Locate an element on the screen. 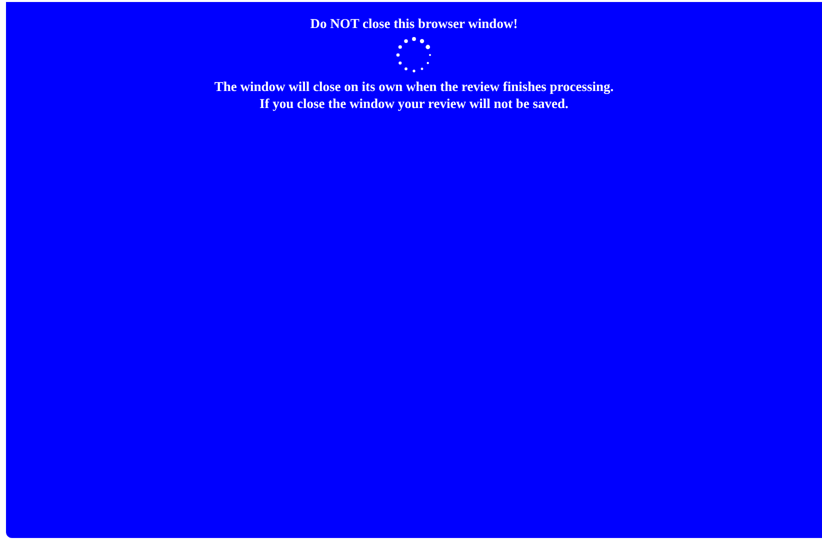 This screenshot has height=539, width=822. info-text: If you close the window your review will not be saved. is located at coordinates (414, 103).